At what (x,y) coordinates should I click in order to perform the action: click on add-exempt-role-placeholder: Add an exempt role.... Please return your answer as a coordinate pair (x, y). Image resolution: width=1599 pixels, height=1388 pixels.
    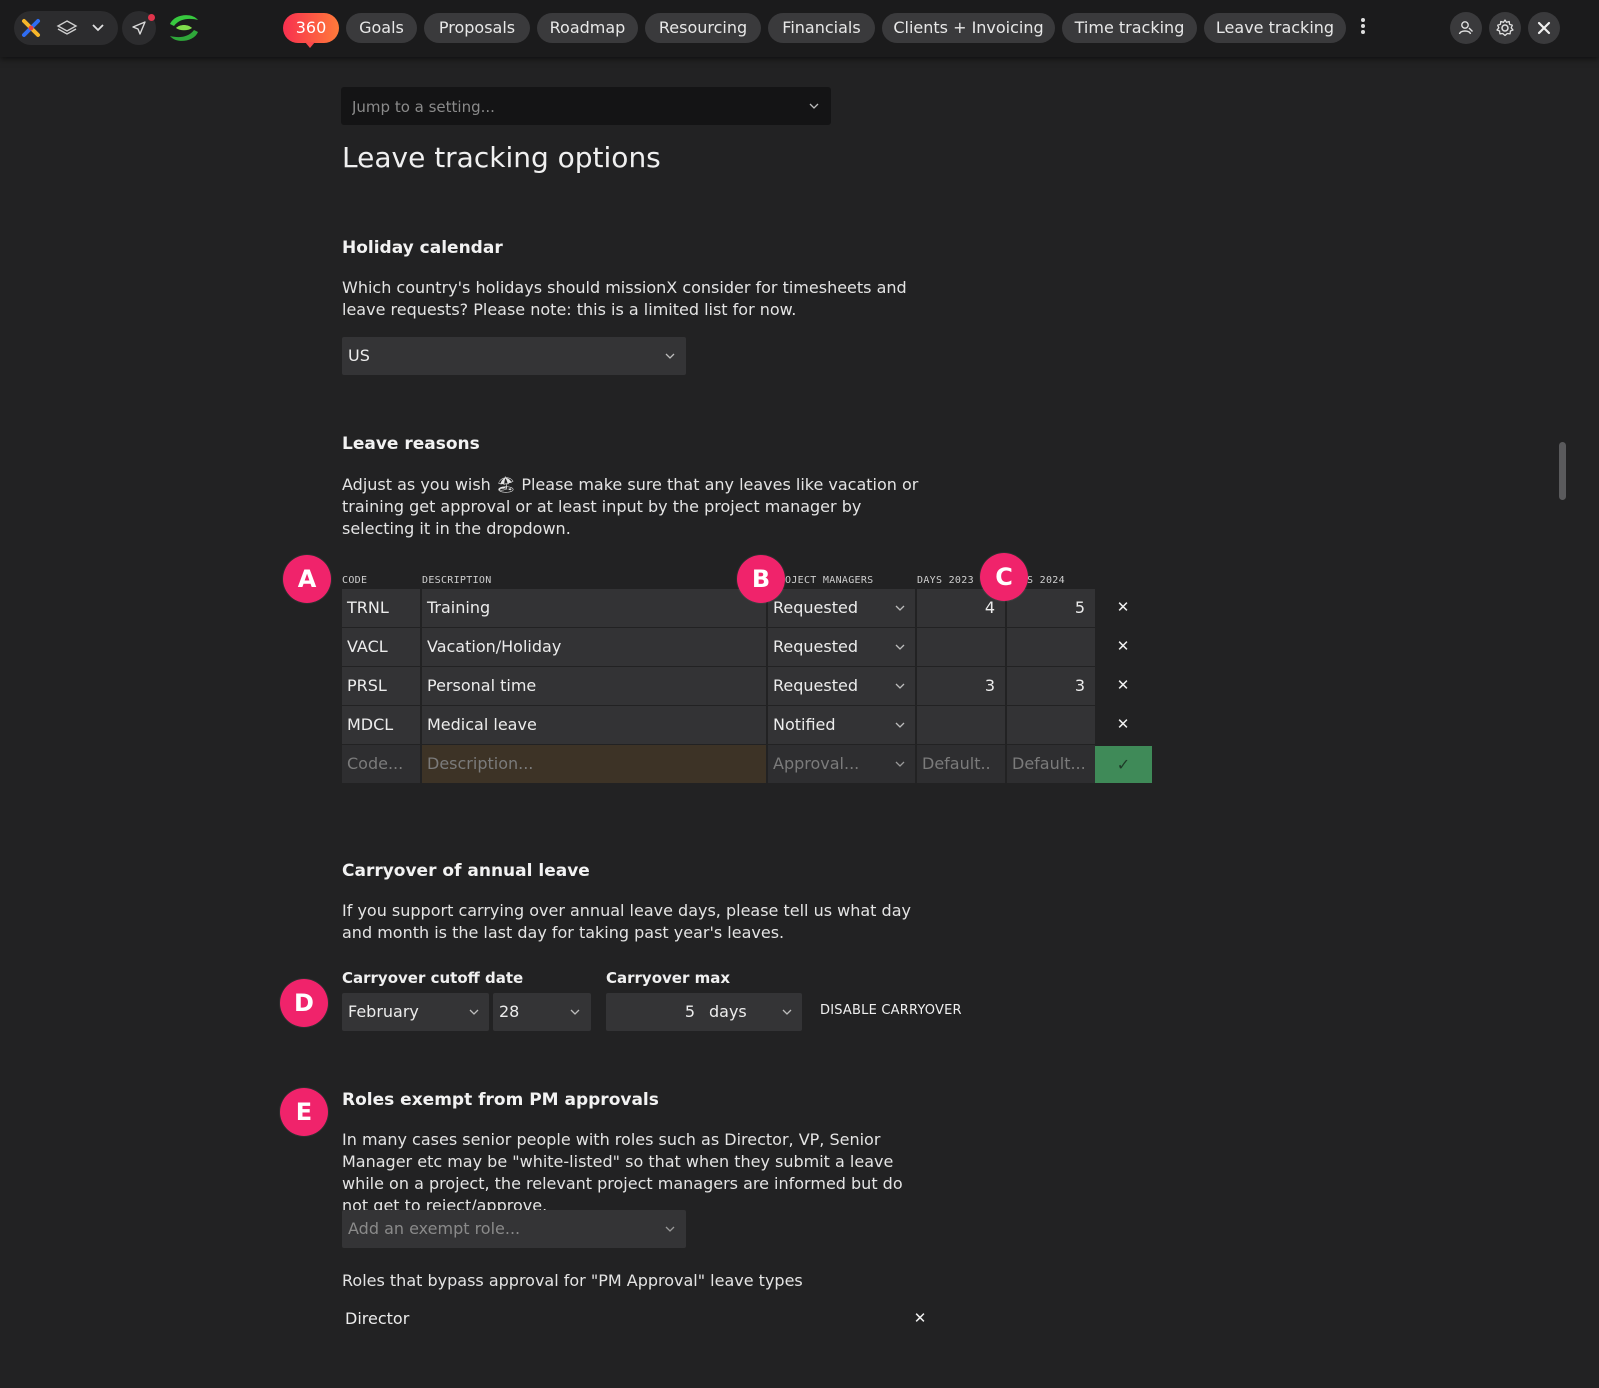
    Looking at the image, I should click on (434, 1228).